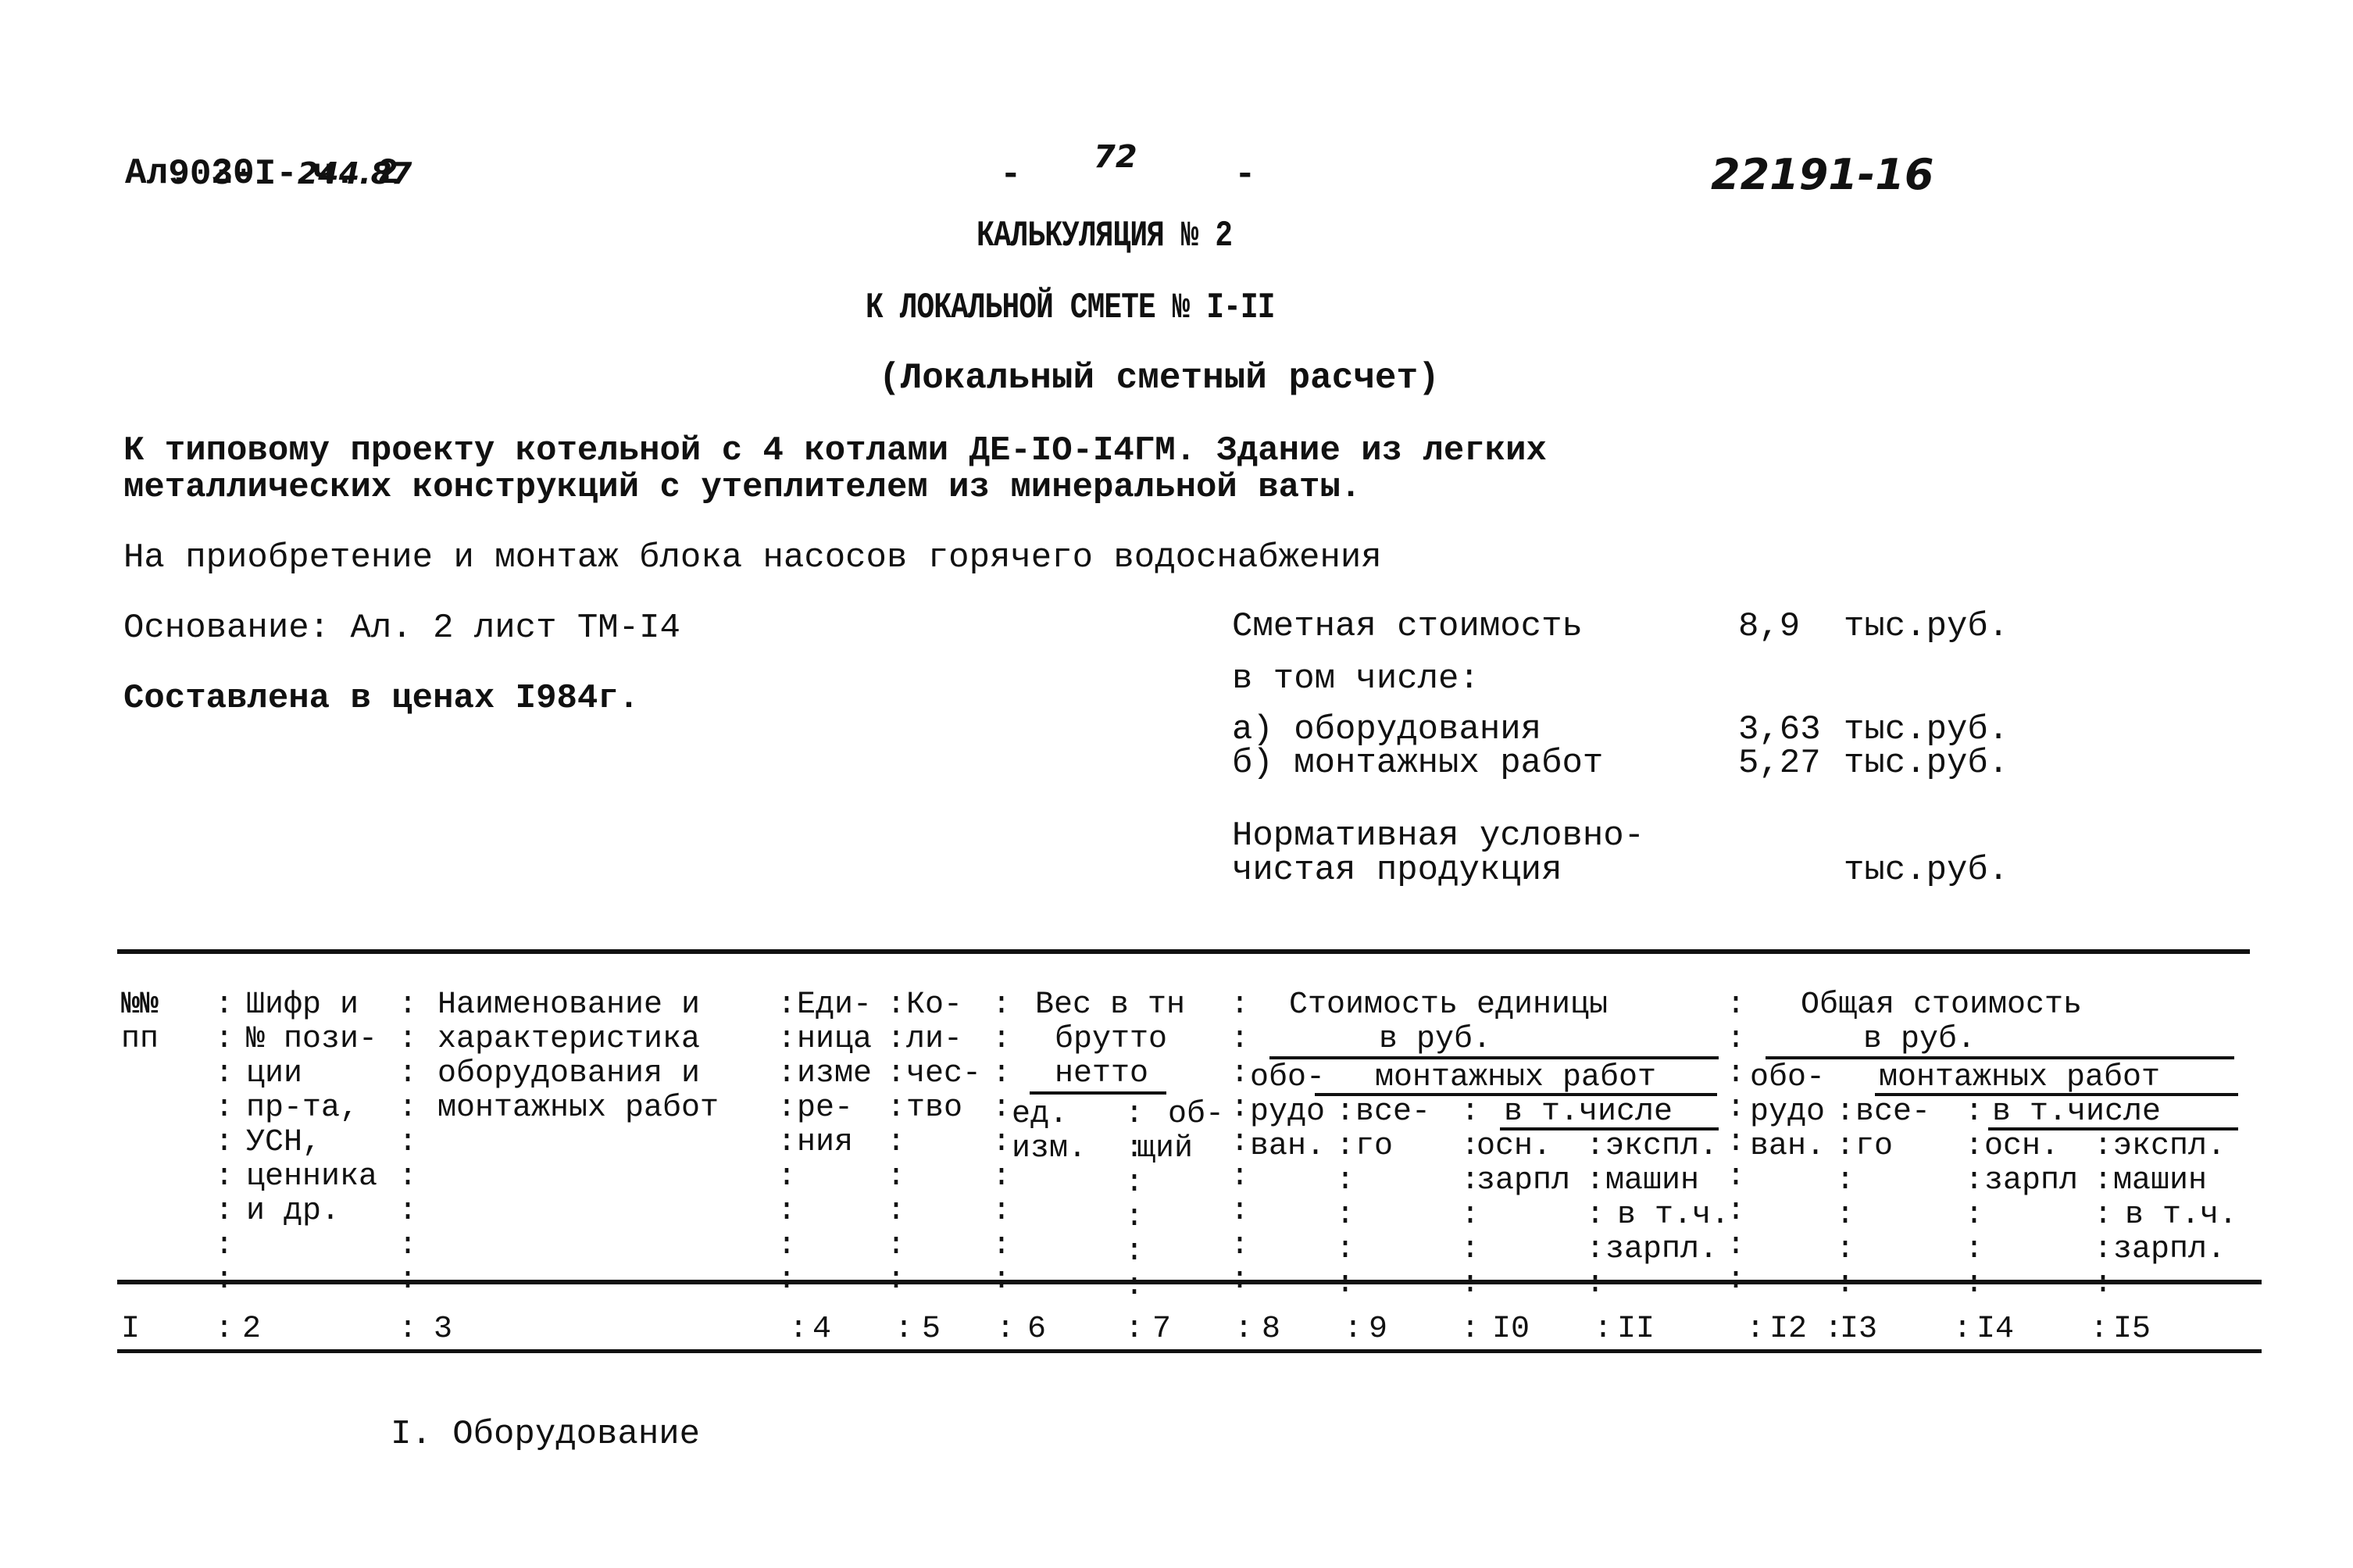  Describe the element at coordinates (252, 1329) in the screenshot. I see `column-number: 2` at that location.